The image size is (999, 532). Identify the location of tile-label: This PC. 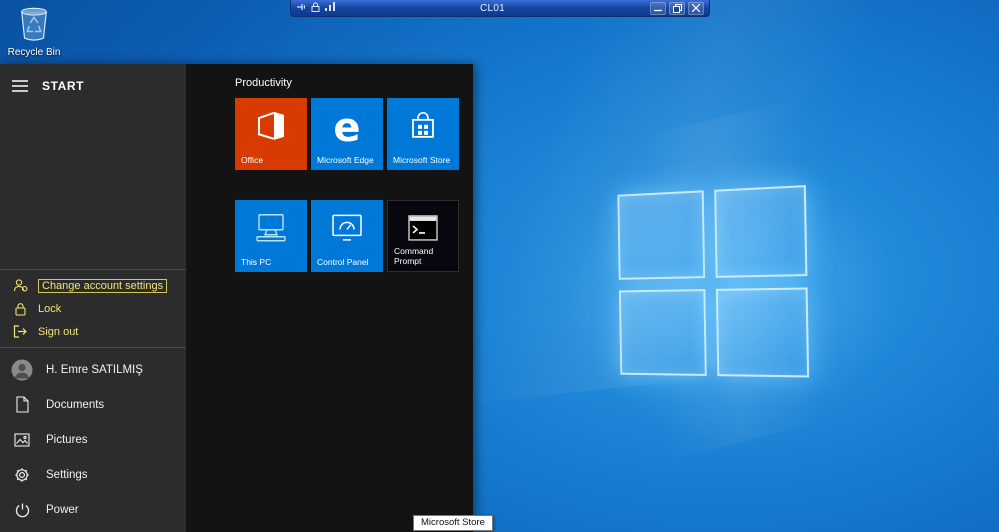
(256, 262).